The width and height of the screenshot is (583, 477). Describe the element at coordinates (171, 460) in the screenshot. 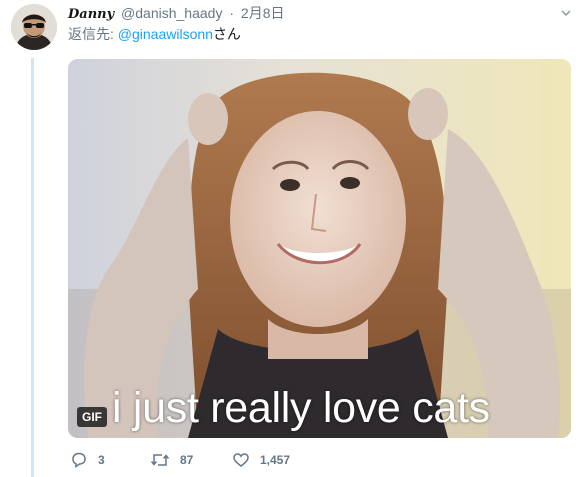

I see `retweet-button: 87` at that location.